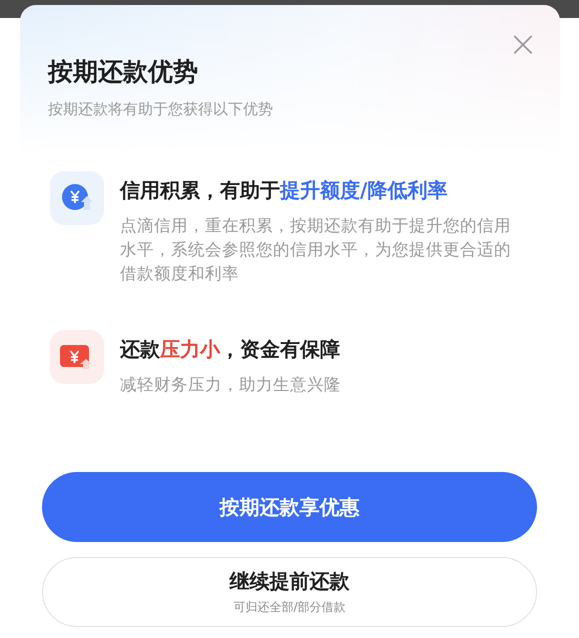 The height and width of the screenshot is (638, 579). I want to click on button-sublabel: 可归还全部/部分借款, so click(289, 607).